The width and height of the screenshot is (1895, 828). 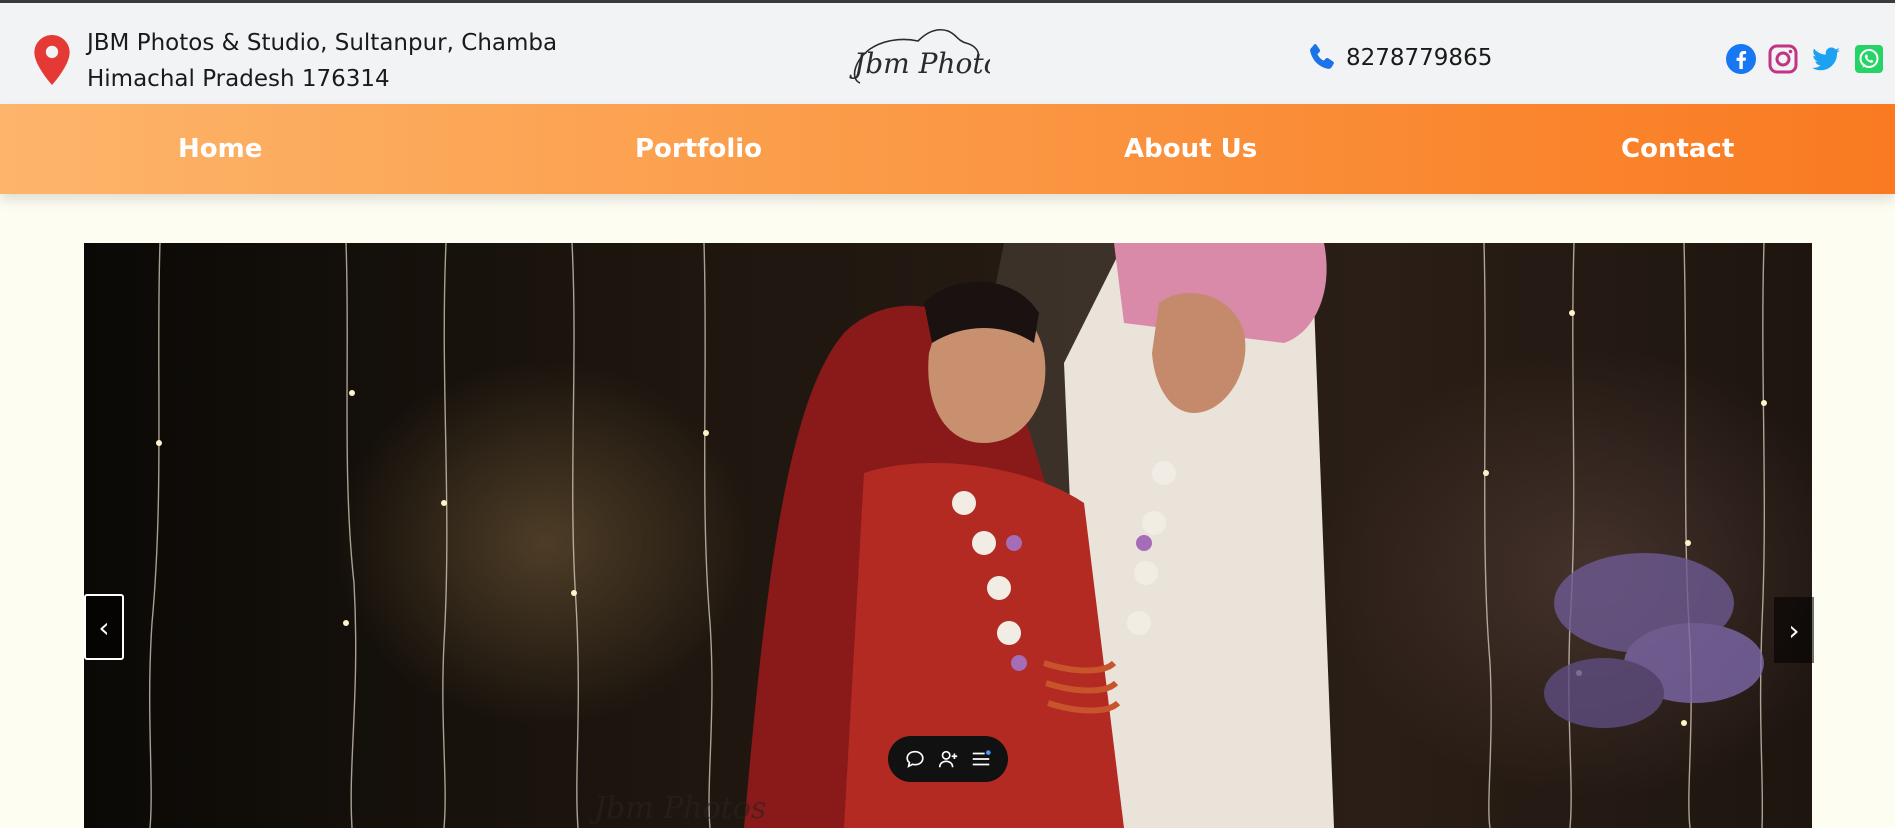 What do you see at coordinates (1741, 59) in the screenshot?
I see `facebook-icon` at bounding box center [1741, 59].